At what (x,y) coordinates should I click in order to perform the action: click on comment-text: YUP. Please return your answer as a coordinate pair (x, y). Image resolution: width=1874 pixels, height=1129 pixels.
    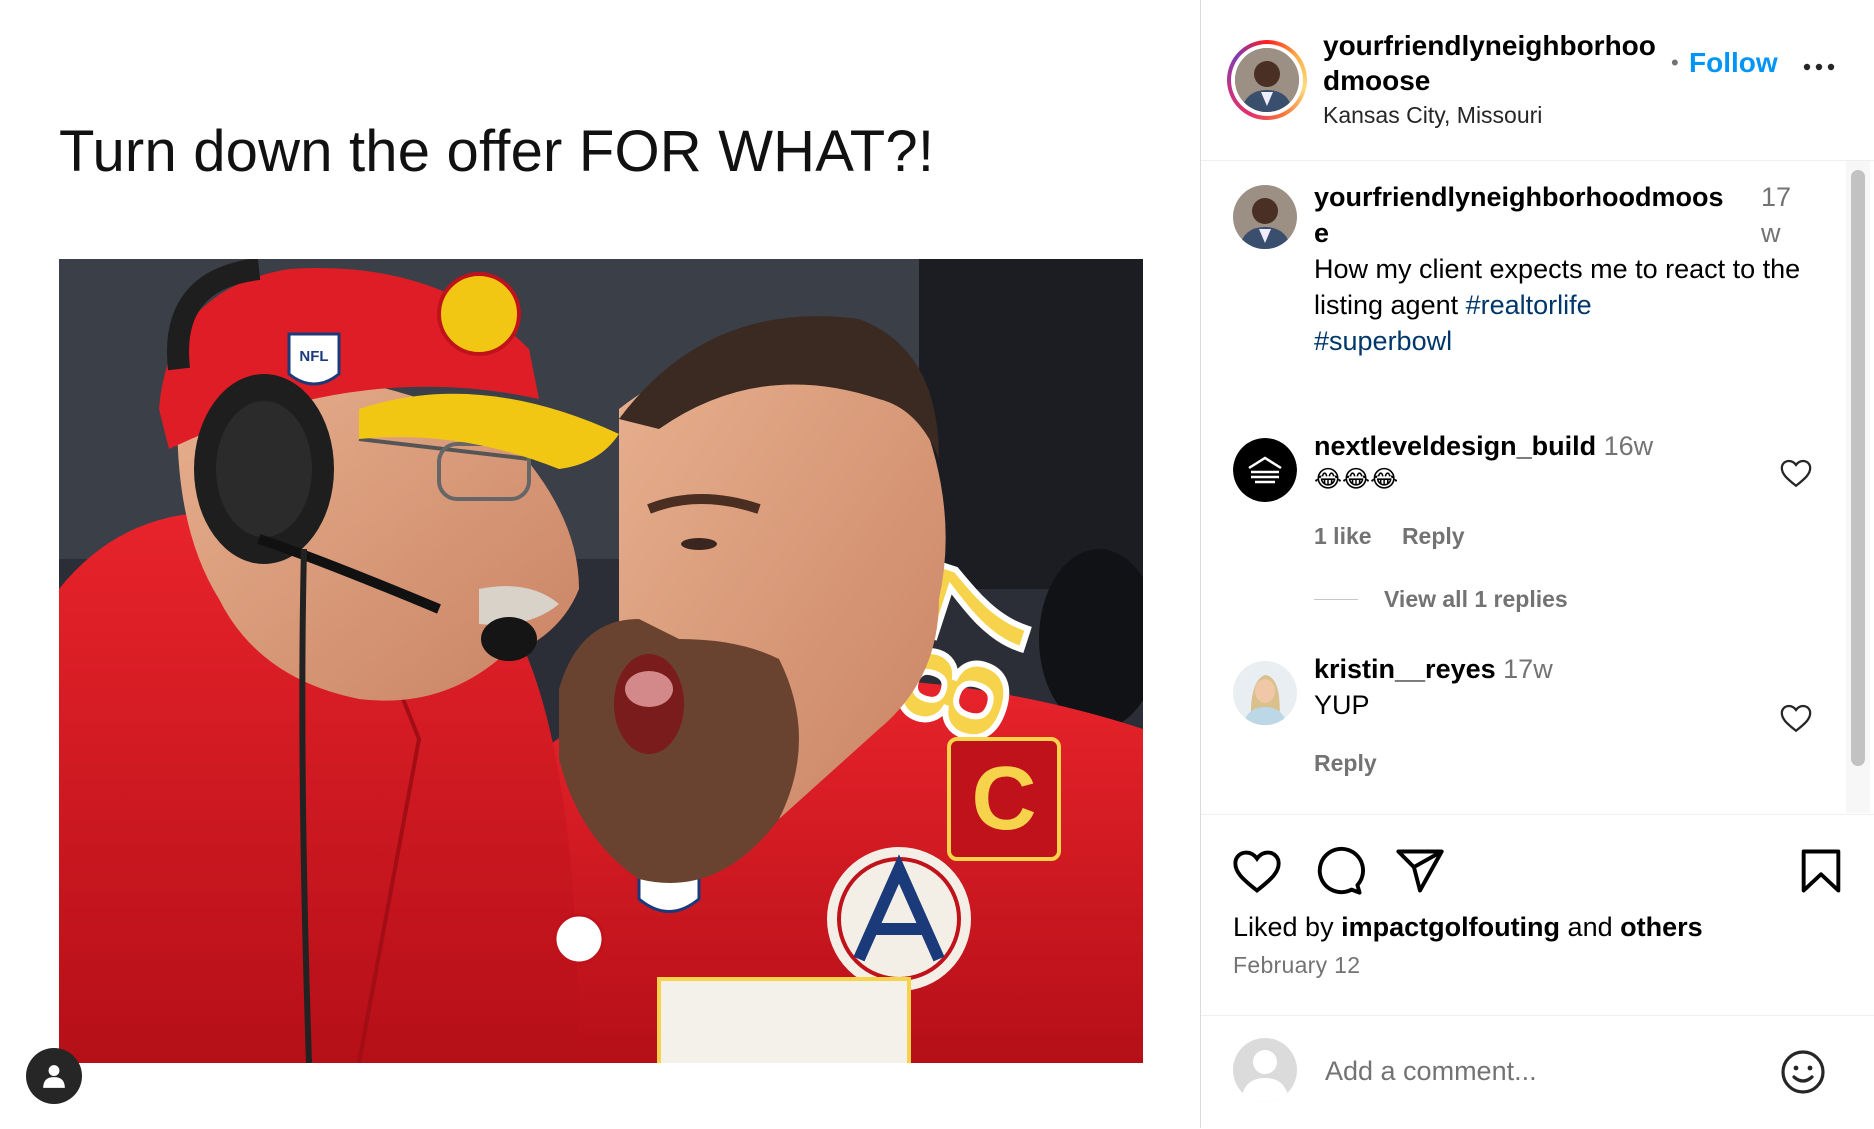
    Looking at the image, I should click on (1342, 705).